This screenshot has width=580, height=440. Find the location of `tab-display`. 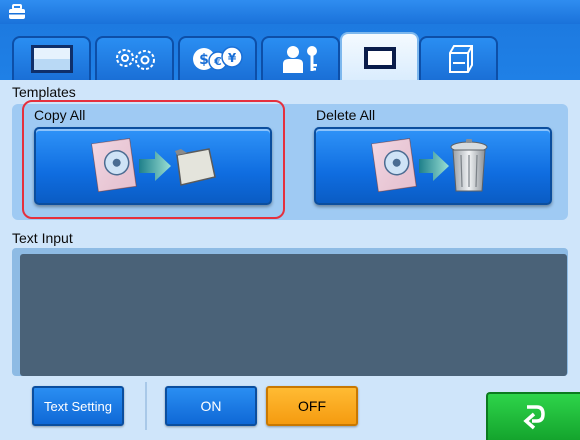

tab-display is located at coordinates (51, 58).